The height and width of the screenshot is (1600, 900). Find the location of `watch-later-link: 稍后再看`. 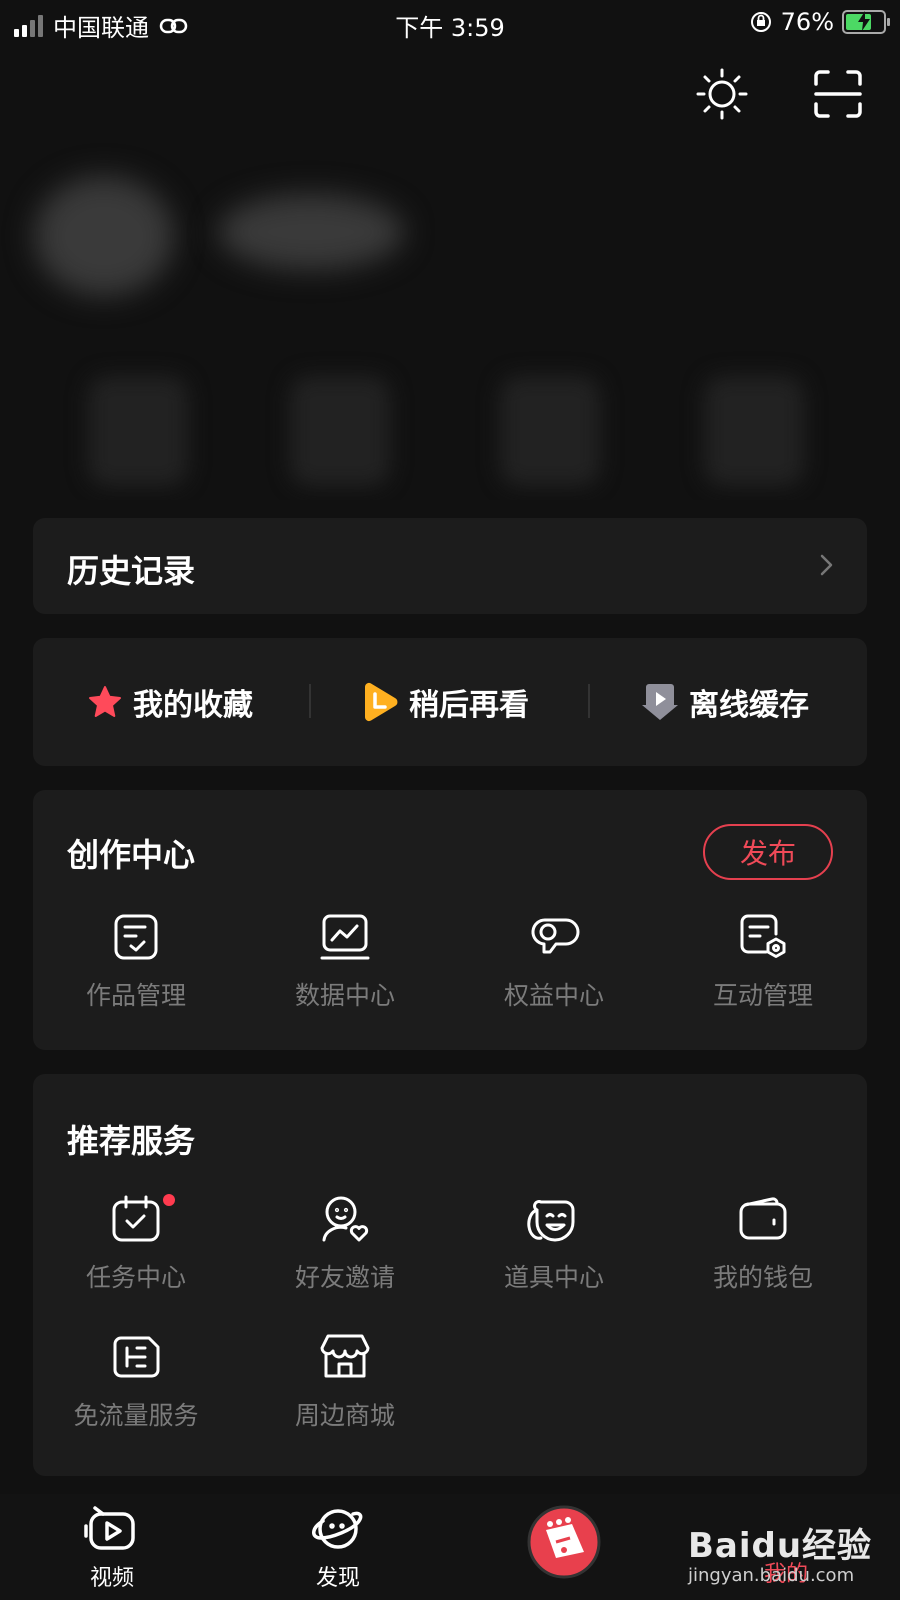

watch-later-link: 稍后再看 is located at coordinates (445, 702).